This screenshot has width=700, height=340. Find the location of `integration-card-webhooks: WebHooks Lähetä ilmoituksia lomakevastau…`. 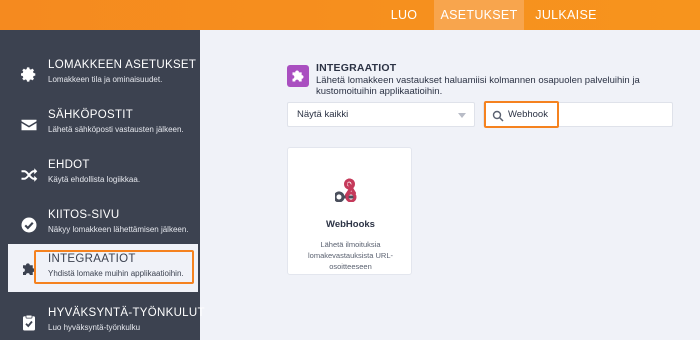

integration-card-webhooks: WebHooks Lähetä ilmoituksia lomakevastau… is located at coordinates (349, 211).